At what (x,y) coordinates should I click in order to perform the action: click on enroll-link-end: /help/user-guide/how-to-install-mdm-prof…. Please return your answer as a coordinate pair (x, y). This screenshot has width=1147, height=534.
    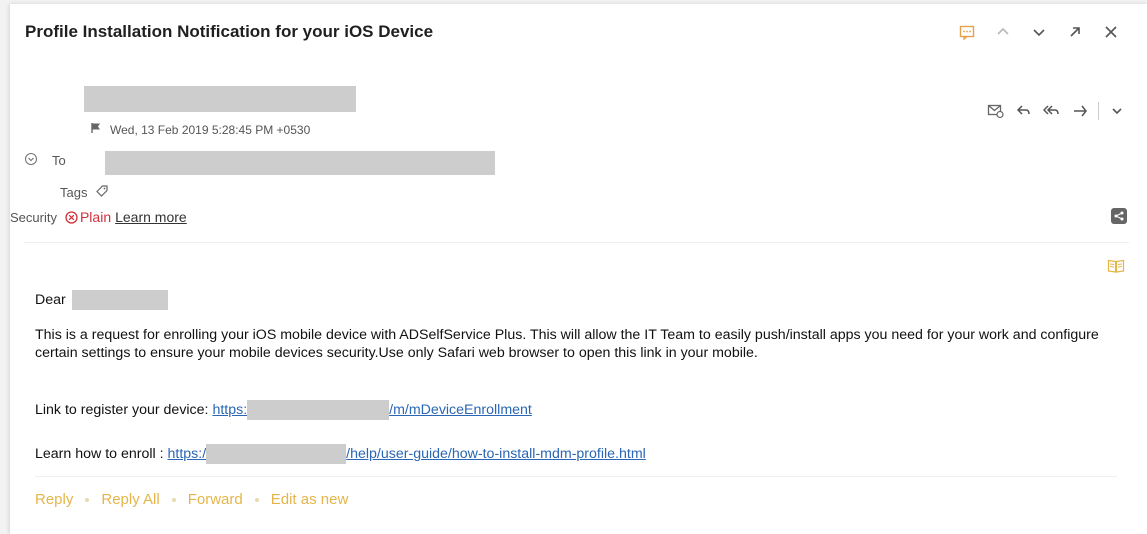
    Looking at the image, I should click on (496, 453).